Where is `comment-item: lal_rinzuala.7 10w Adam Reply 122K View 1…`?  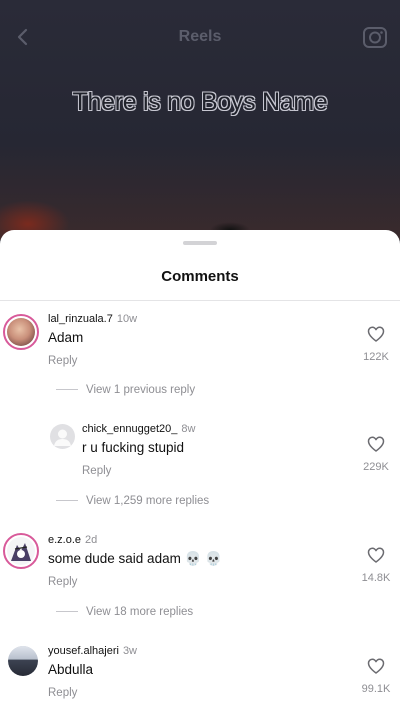
comment-item: lal_rinzuala.7 10w Adam Reply 122K View 1… is located at coordinates (200, 355).